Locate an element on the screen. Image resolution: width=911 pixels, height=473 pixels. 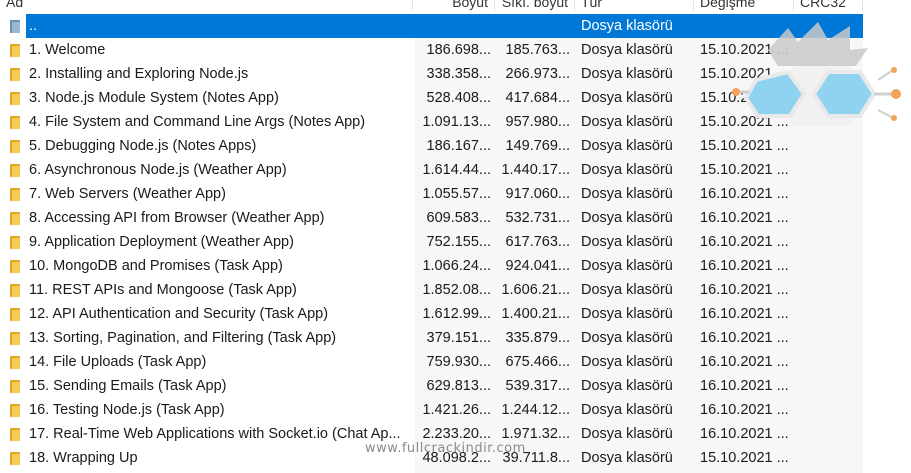
column-header-bar: Ad Boyut Sıkı. boyut Tür Değişme CRC32 is located at coordinates (455, 5).